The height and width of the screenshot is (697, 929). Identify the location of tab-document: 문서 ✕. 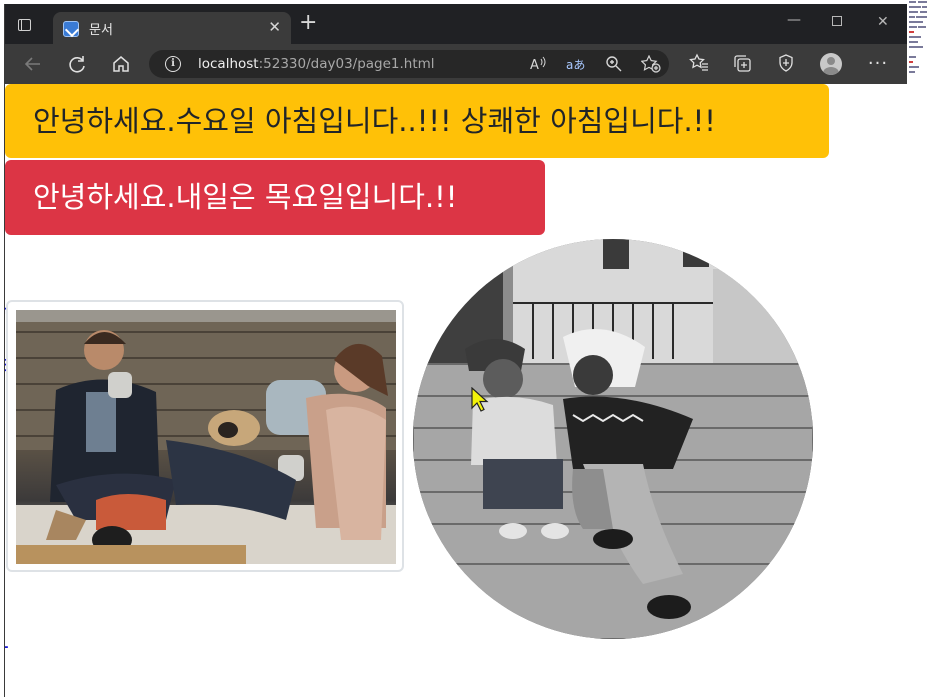
(172, 28).